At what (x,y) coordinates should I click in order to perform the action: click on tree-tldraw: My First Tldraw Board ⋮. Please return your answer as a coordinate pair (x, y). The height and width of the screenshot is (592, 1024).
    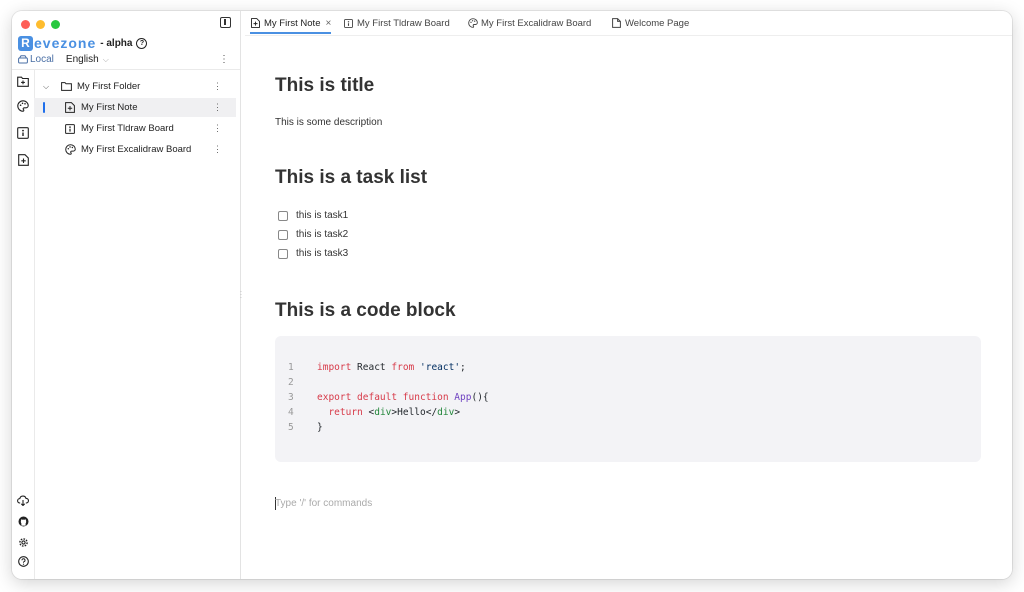
    Looking at the image, I should click on (135, 128).